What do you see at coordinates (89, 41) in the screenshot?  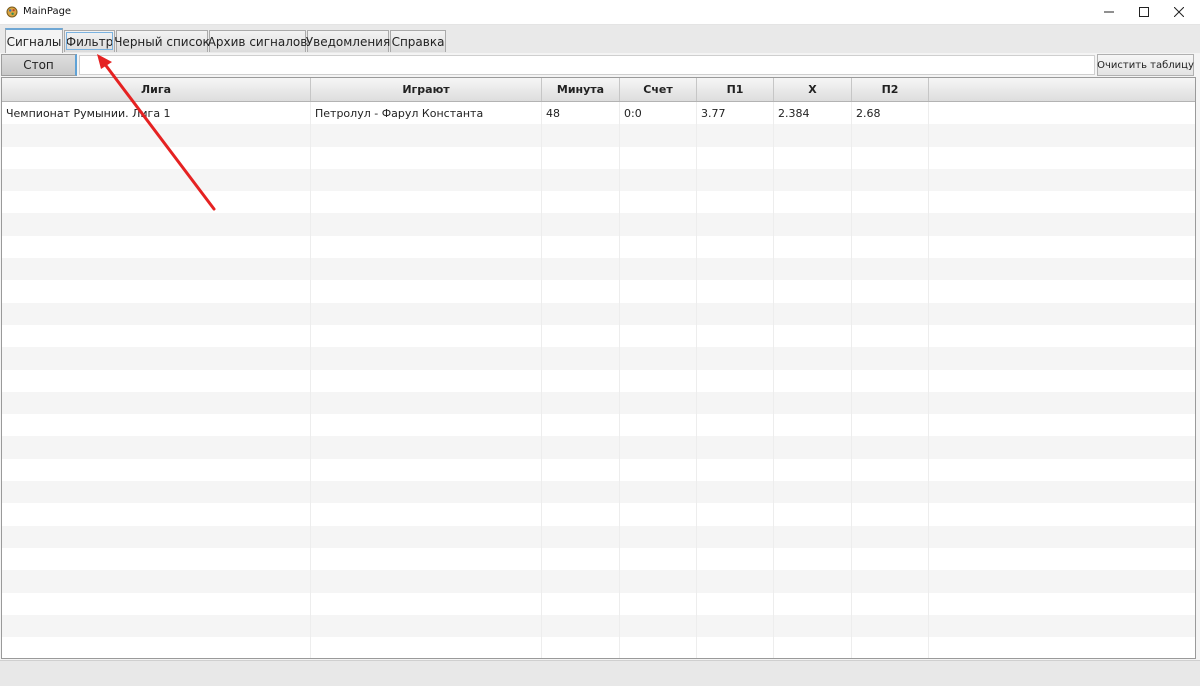 I see `tab-filter: Фильтр` at bounding box center [89, 41].